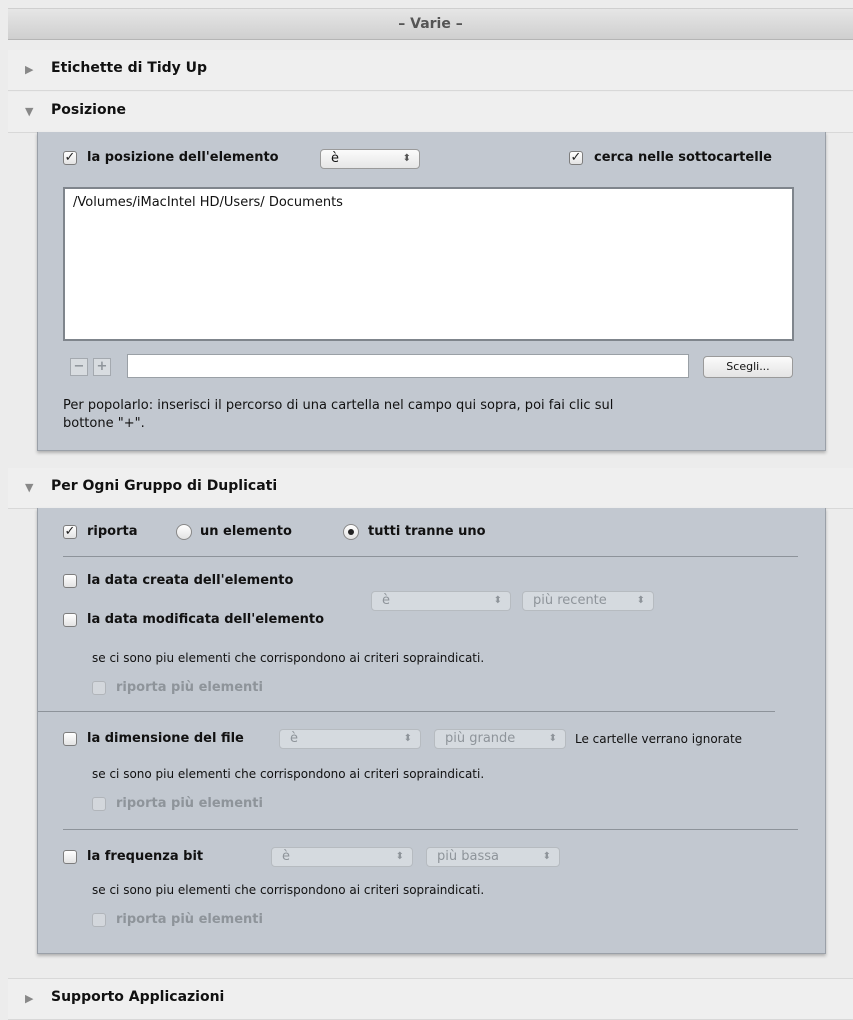  I want to click on section-duplicates: ▼ Per Ogni Gruppo di Duplicati, so click(430, 488).